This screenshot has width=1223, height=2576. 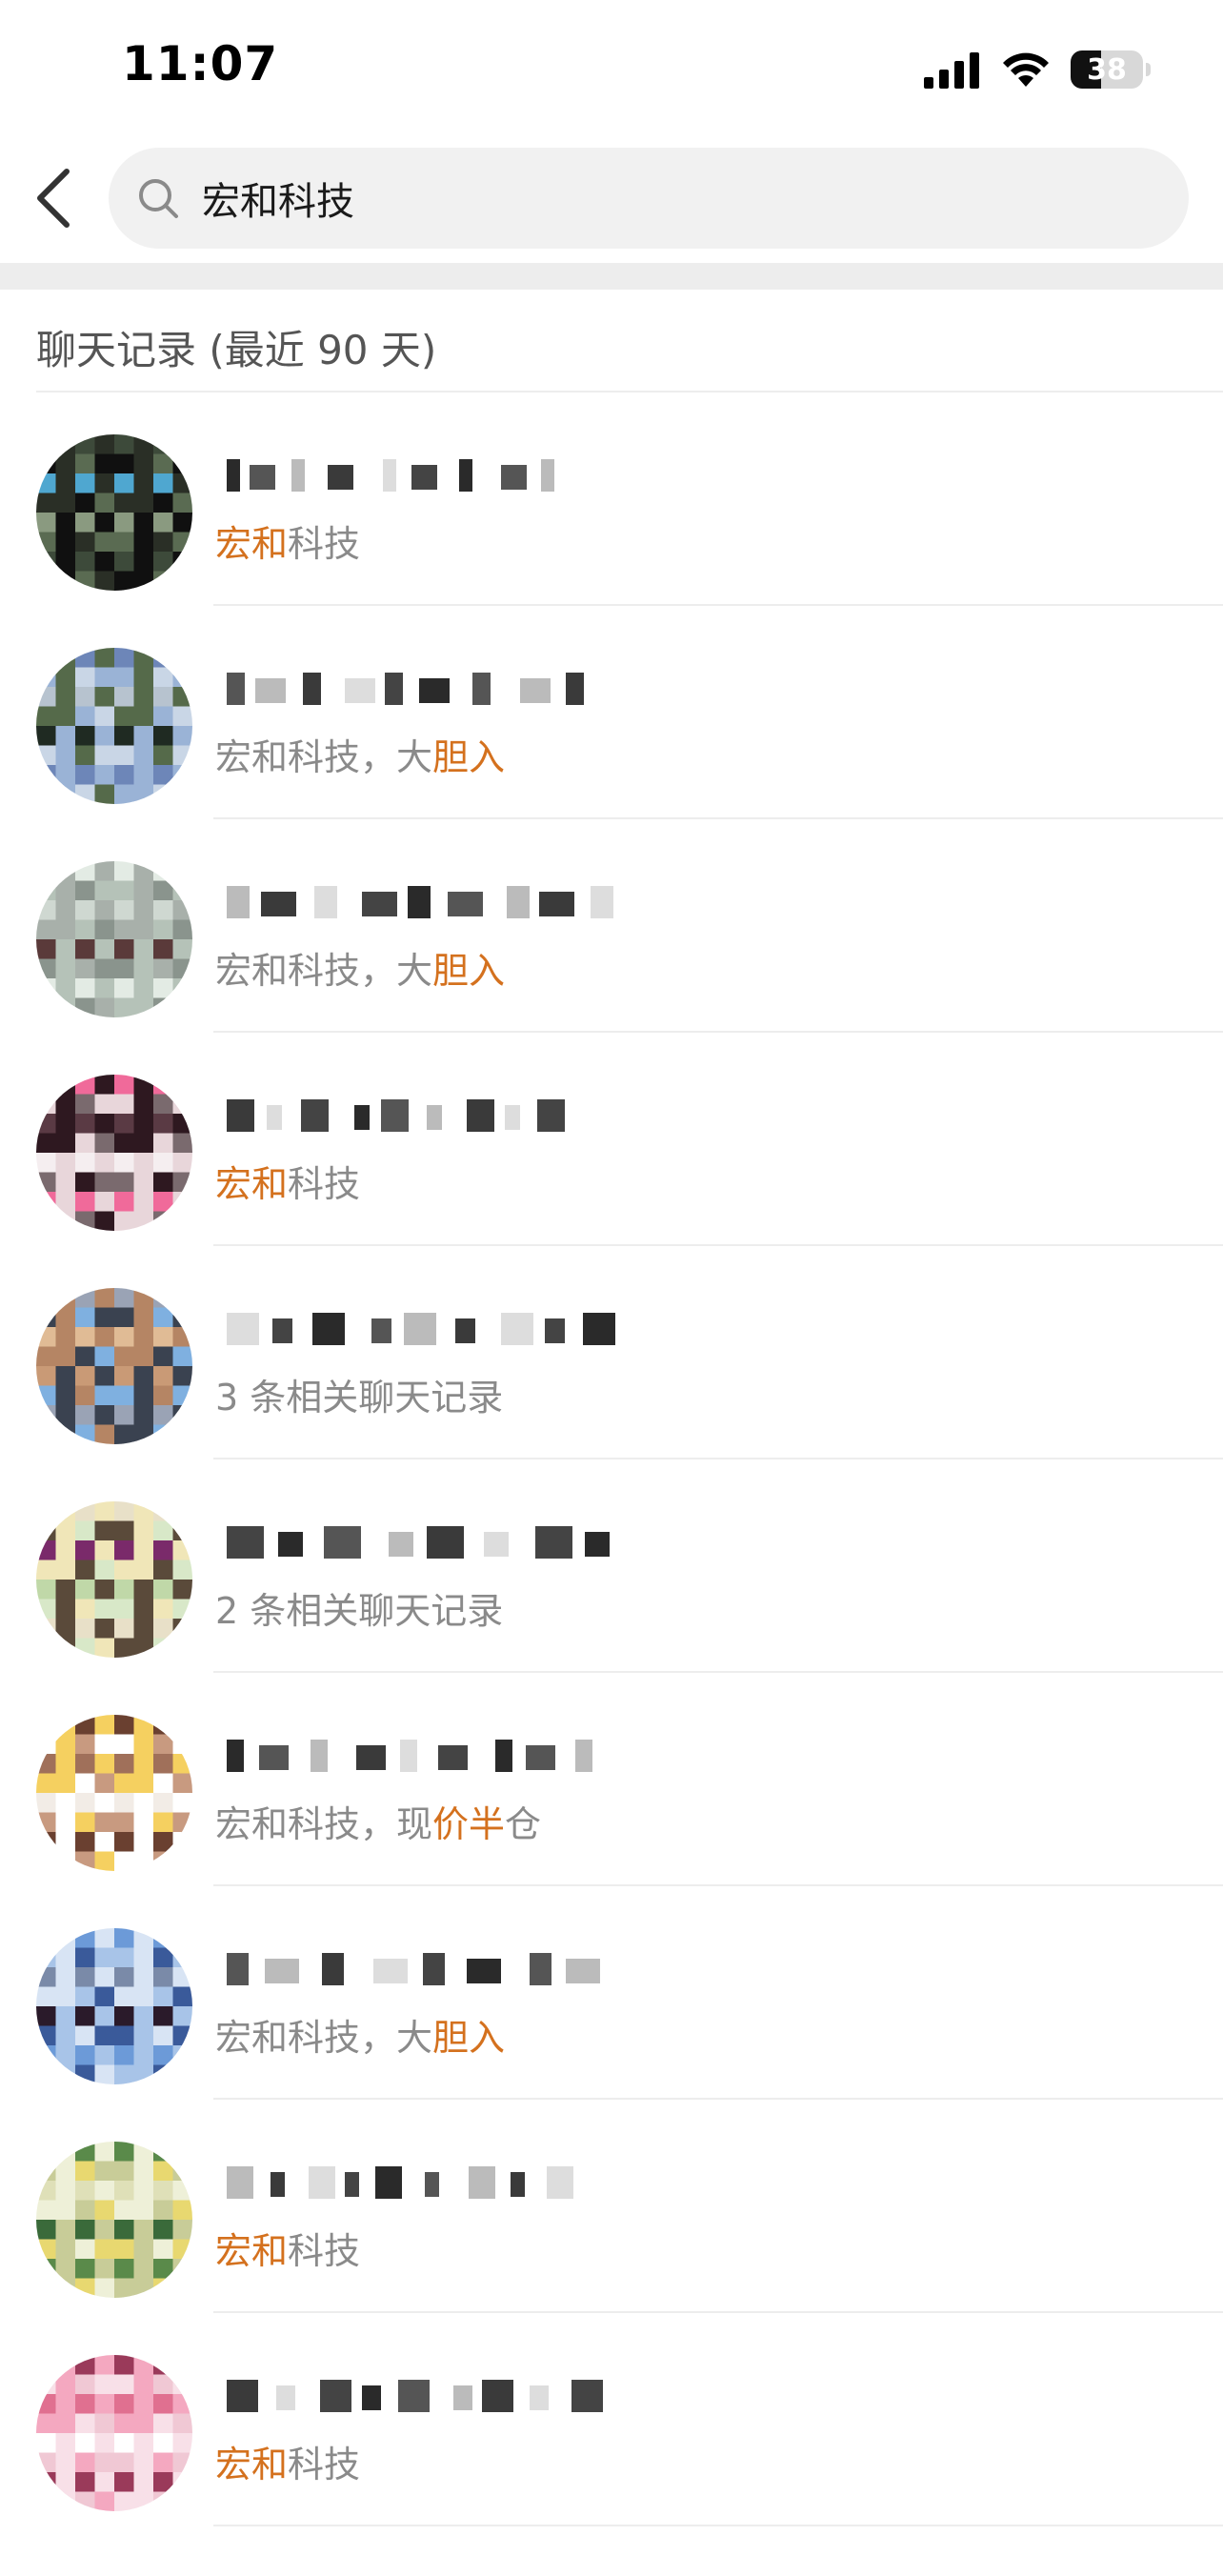 What do you see at coordinates (278, 199) in the screenshot?
I see `search-query: 宏和科技` at bounding box center [278, 199].